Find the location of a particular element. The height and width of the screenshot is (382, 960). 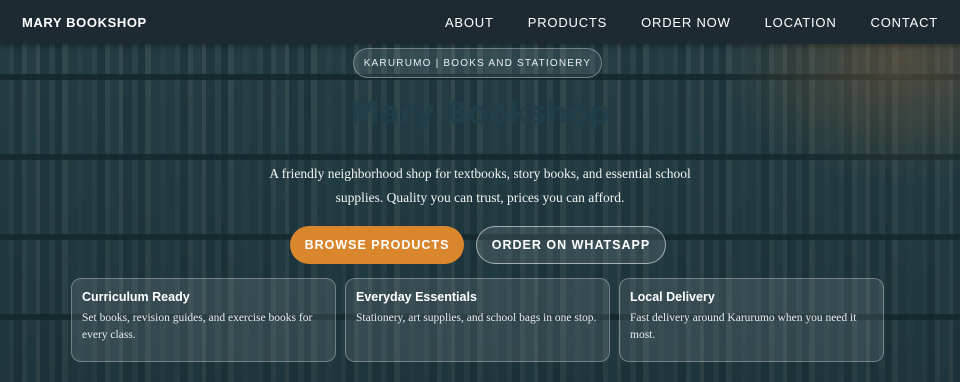

nav-link-contact: CONTACT is located at coordinates (904, 22).